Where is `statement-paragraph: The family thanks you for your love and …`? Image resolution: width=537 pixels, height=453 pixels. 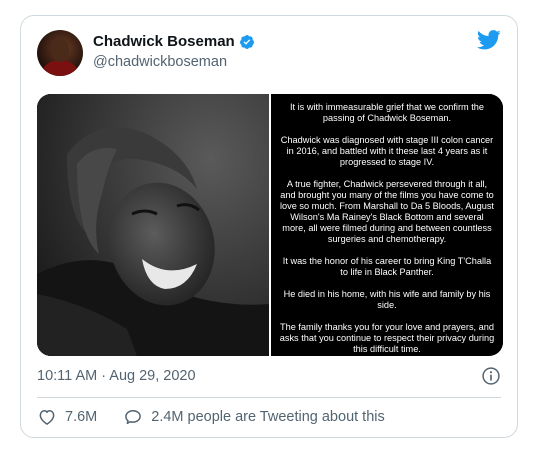
statement-paragraph: The family thanks you for your love and … is located at coordinates (387, 338).